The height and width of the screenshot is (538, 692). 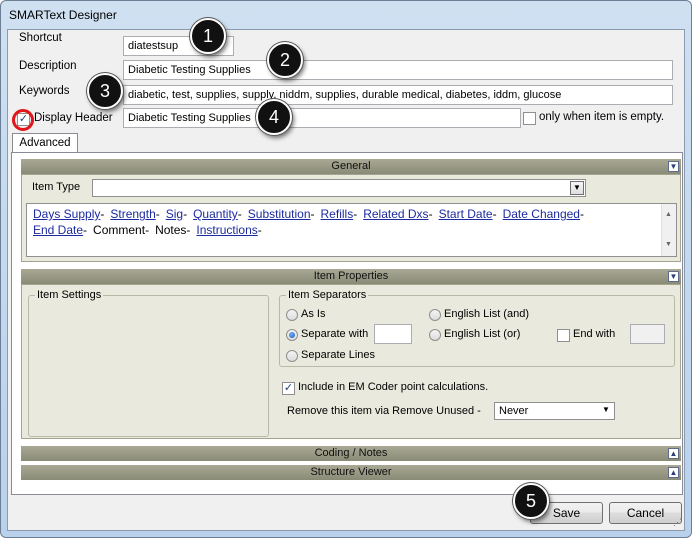 I want to click on section-coding-notes-header: Coding / Notes ▲, so click(x=351, y=453).